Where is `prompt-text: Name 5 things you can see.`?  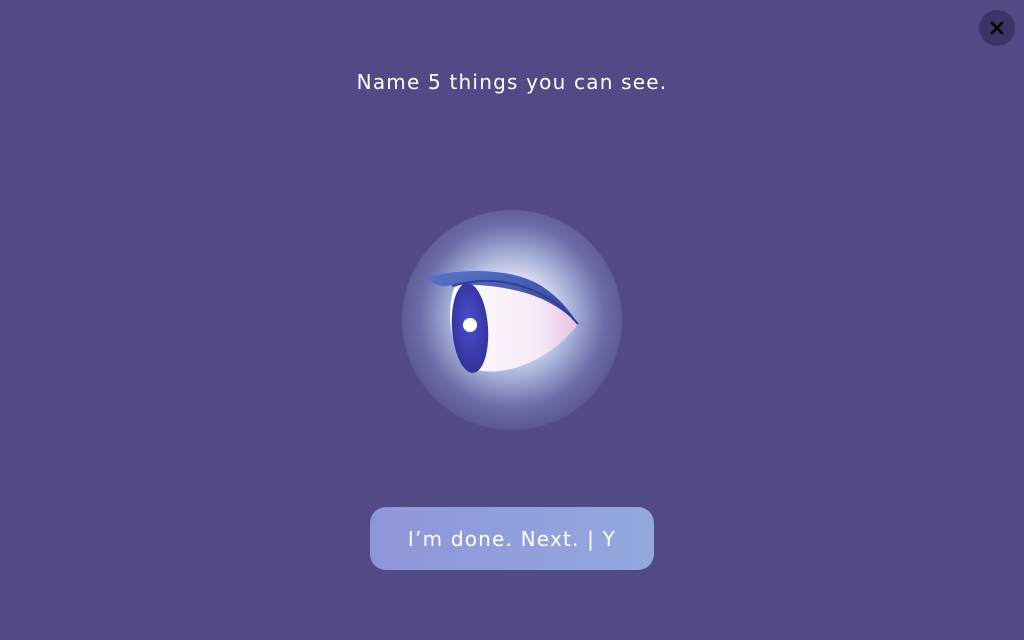 prompt-text: Name 5 things you can see. is located at coordinates (512, 82).